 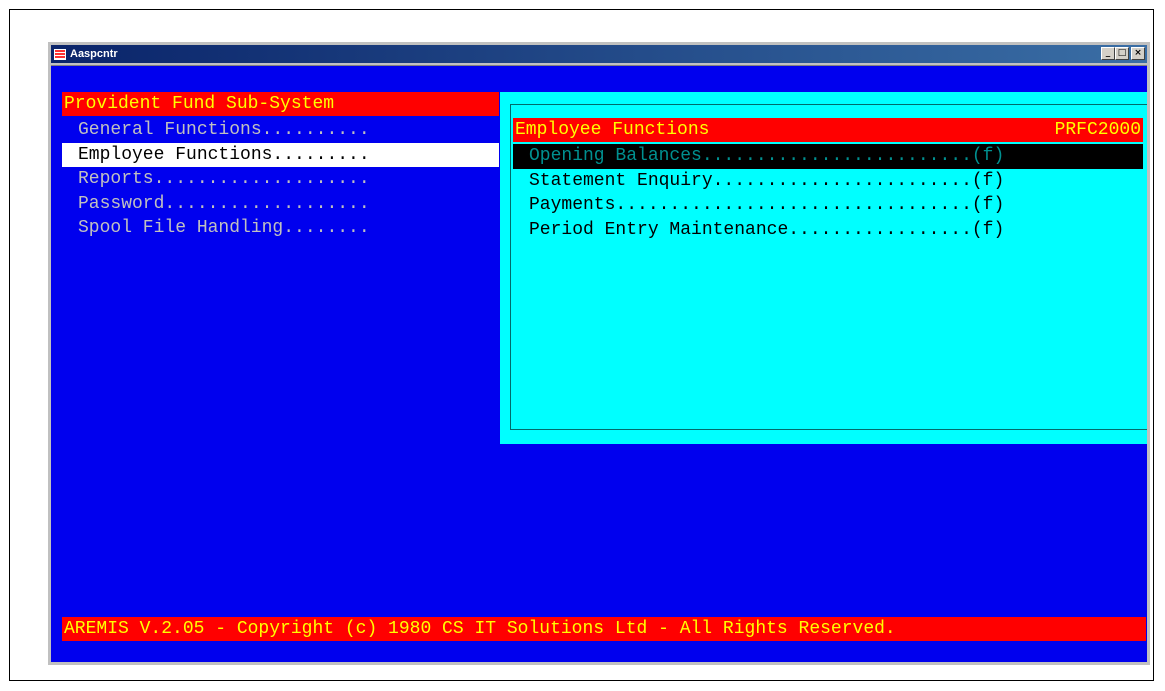 I want to click on close-button: ×, so click(x=1138, y=53).